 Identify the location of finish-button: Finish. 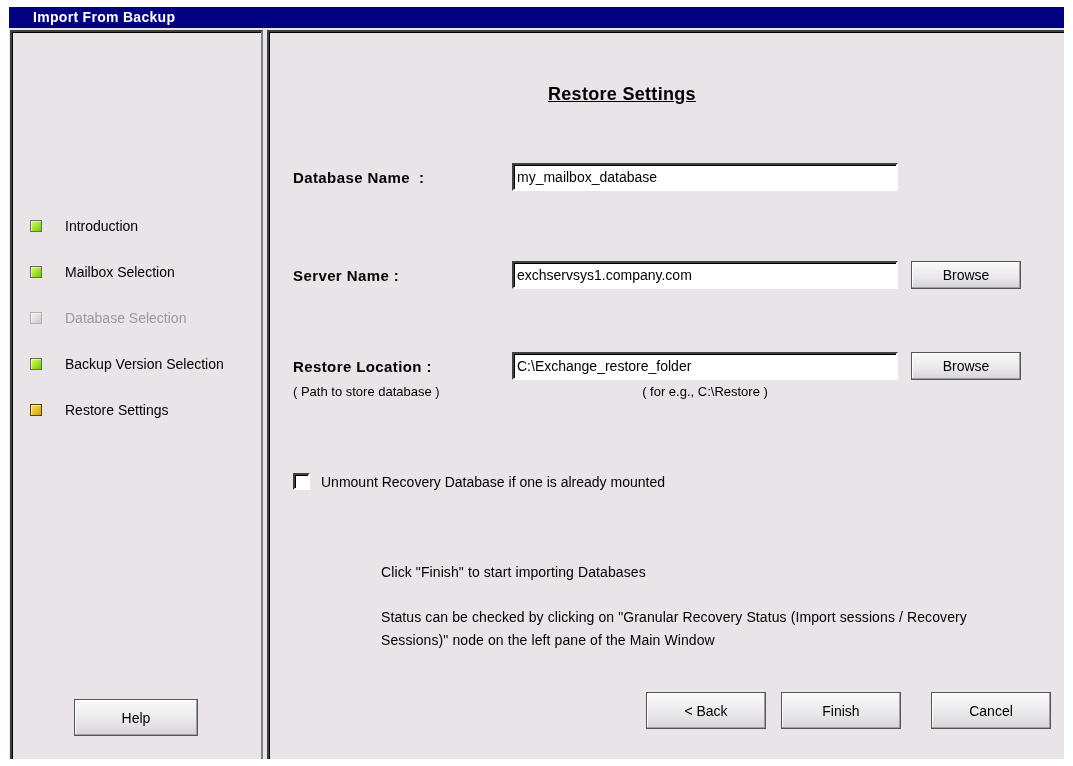
(841, 710).